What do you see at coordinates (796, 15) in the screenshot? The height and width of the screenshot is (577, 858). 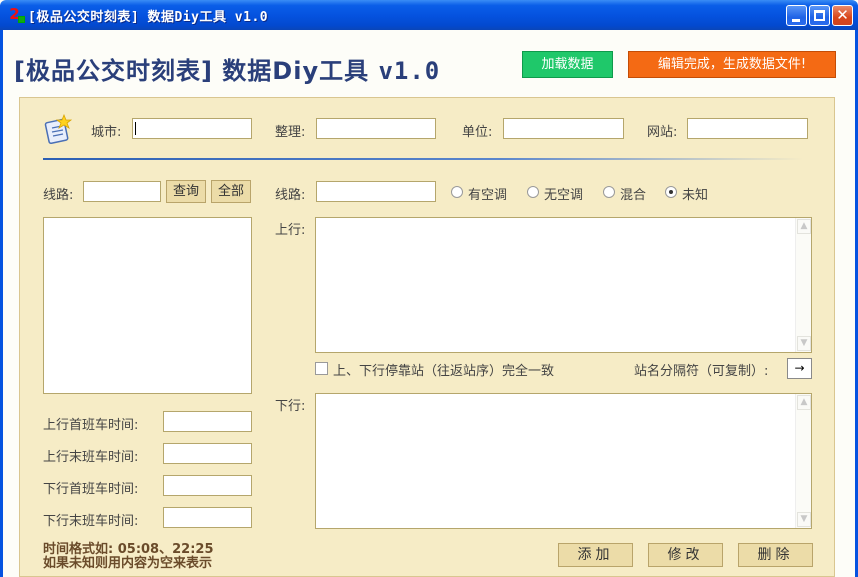 I see `minimize-button` at bounding box center [796, 15].